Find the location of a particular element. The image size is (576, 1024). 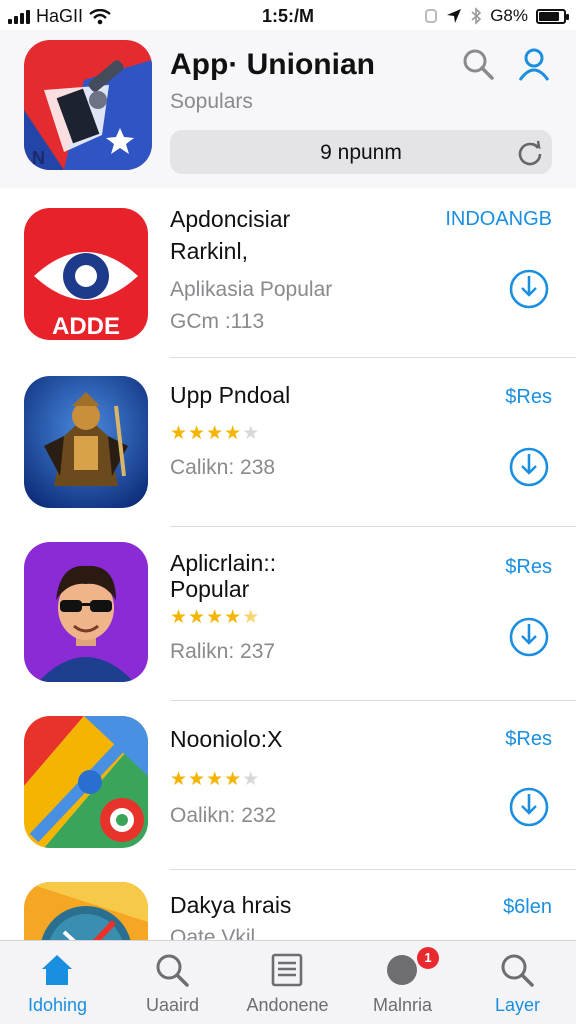

app-name: Dakya hrais is located at coordinates (231, 905).